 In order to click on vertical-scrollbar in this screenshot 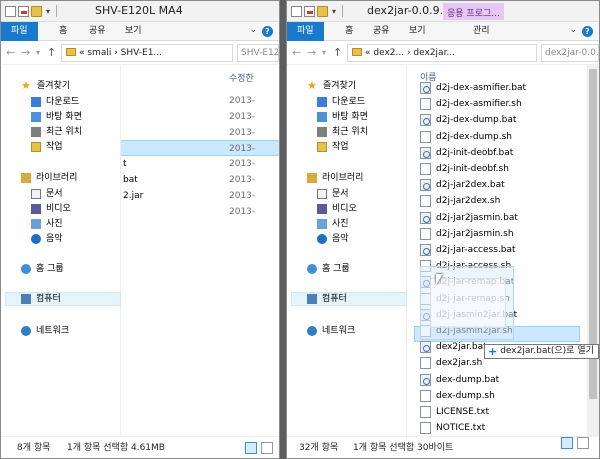, I will do `click(593, 250)`.